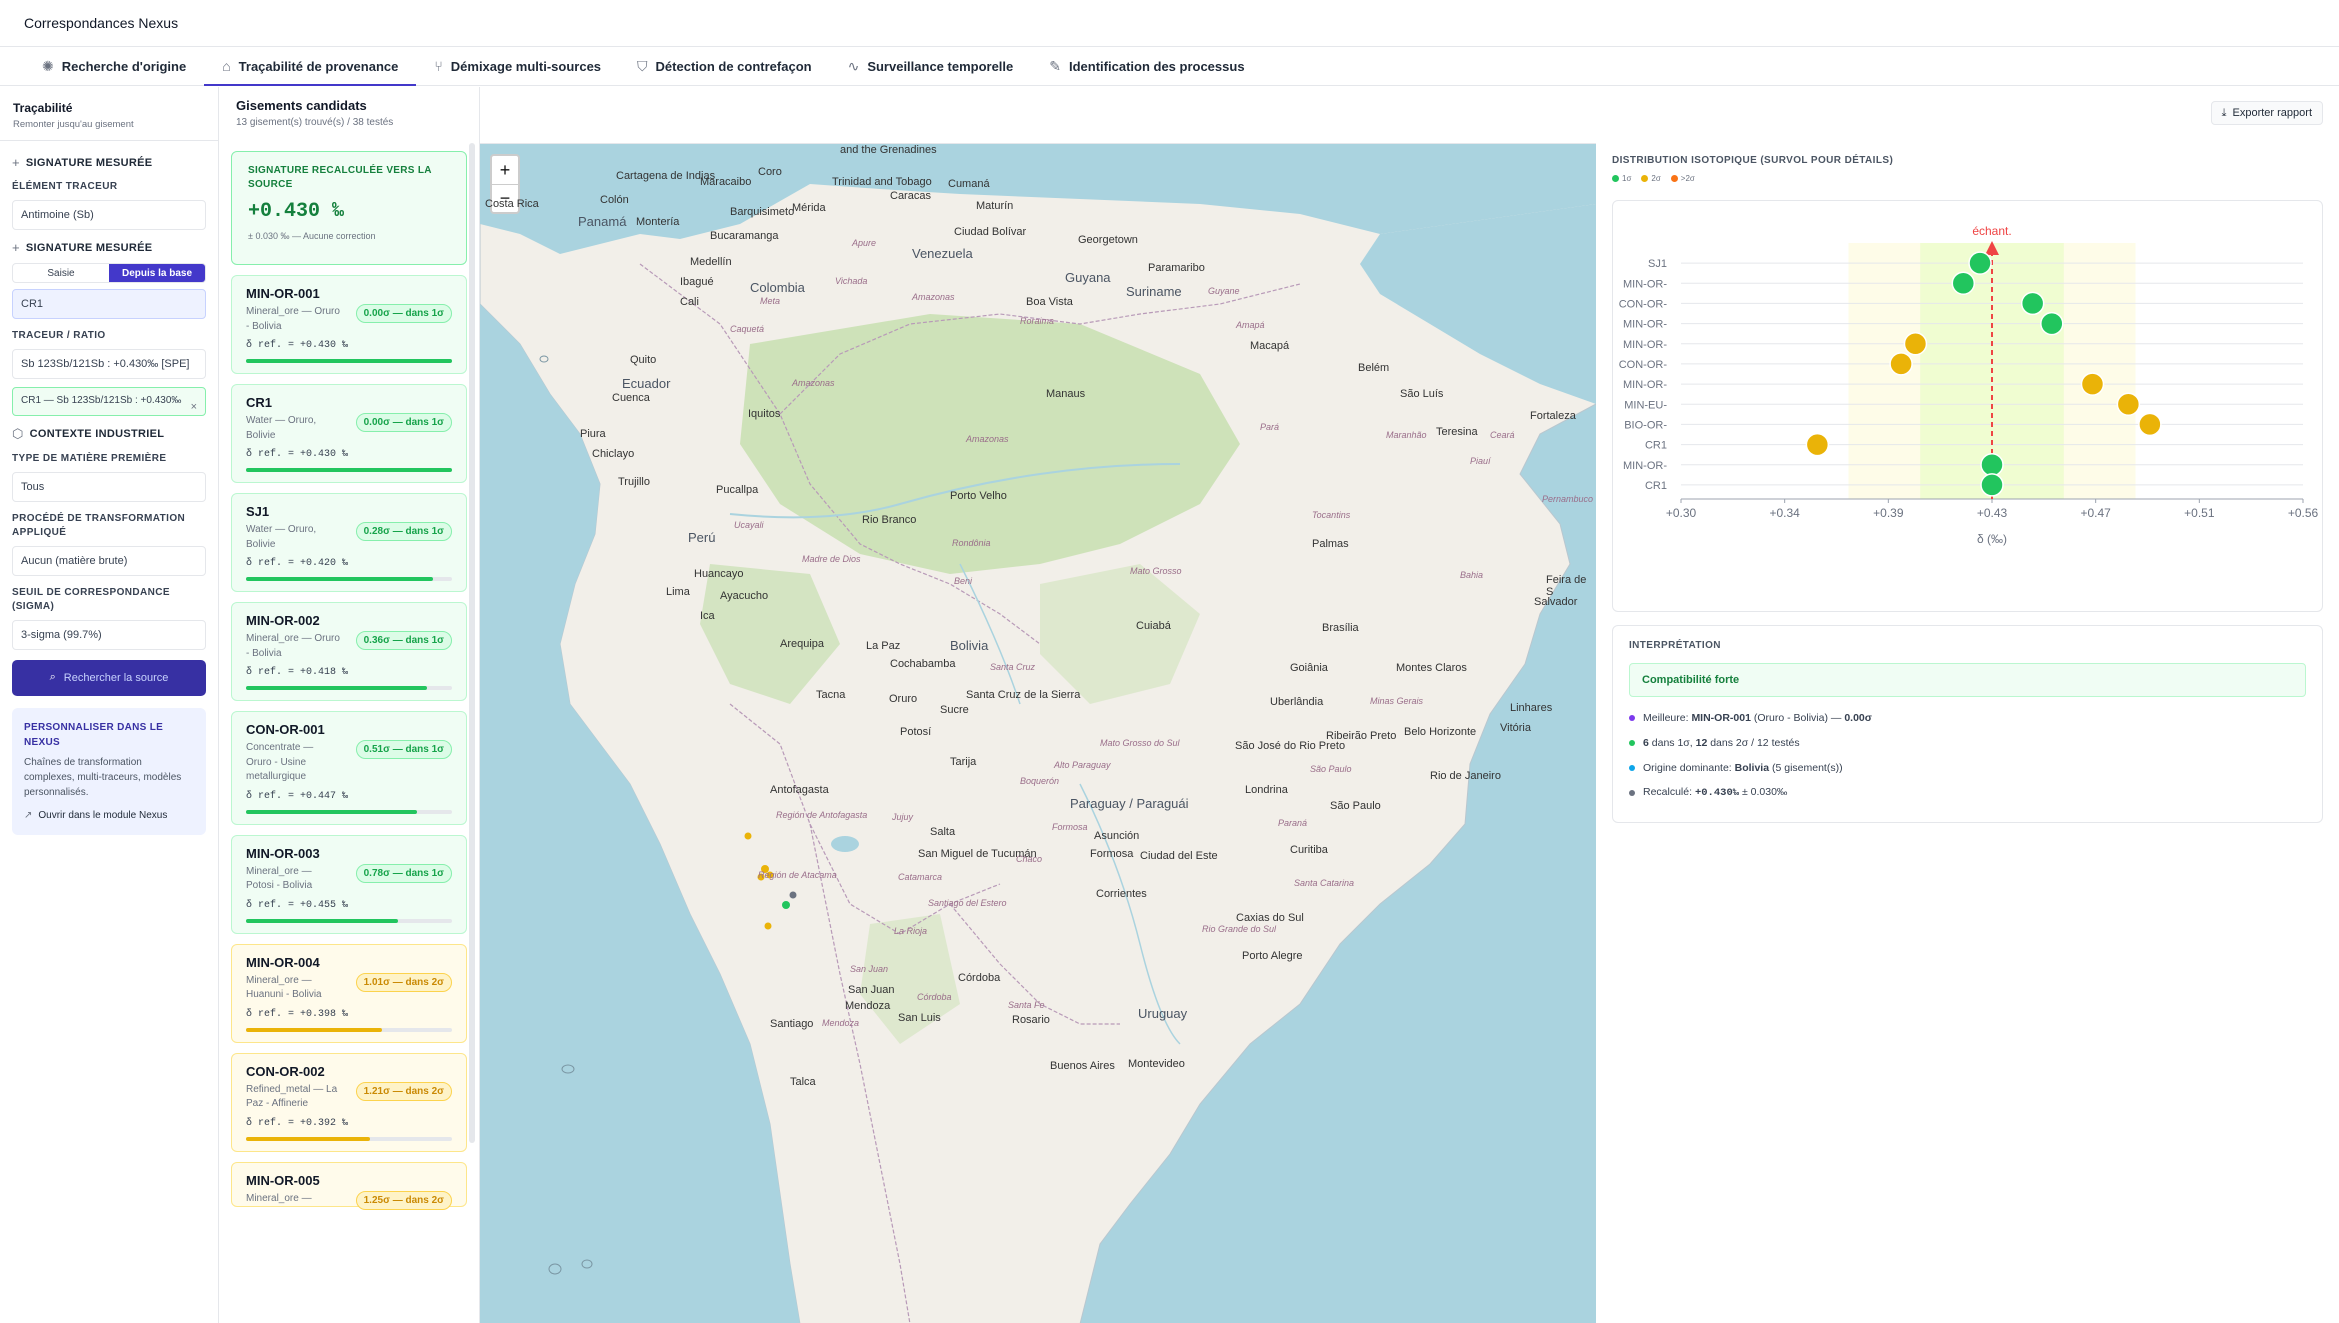 The image size is (2339, 1323). What do you see at coordinates (634, 482) in the screenshot?
I see `map-label-trujillo: Trujillo` at bounding box center [634, 482].